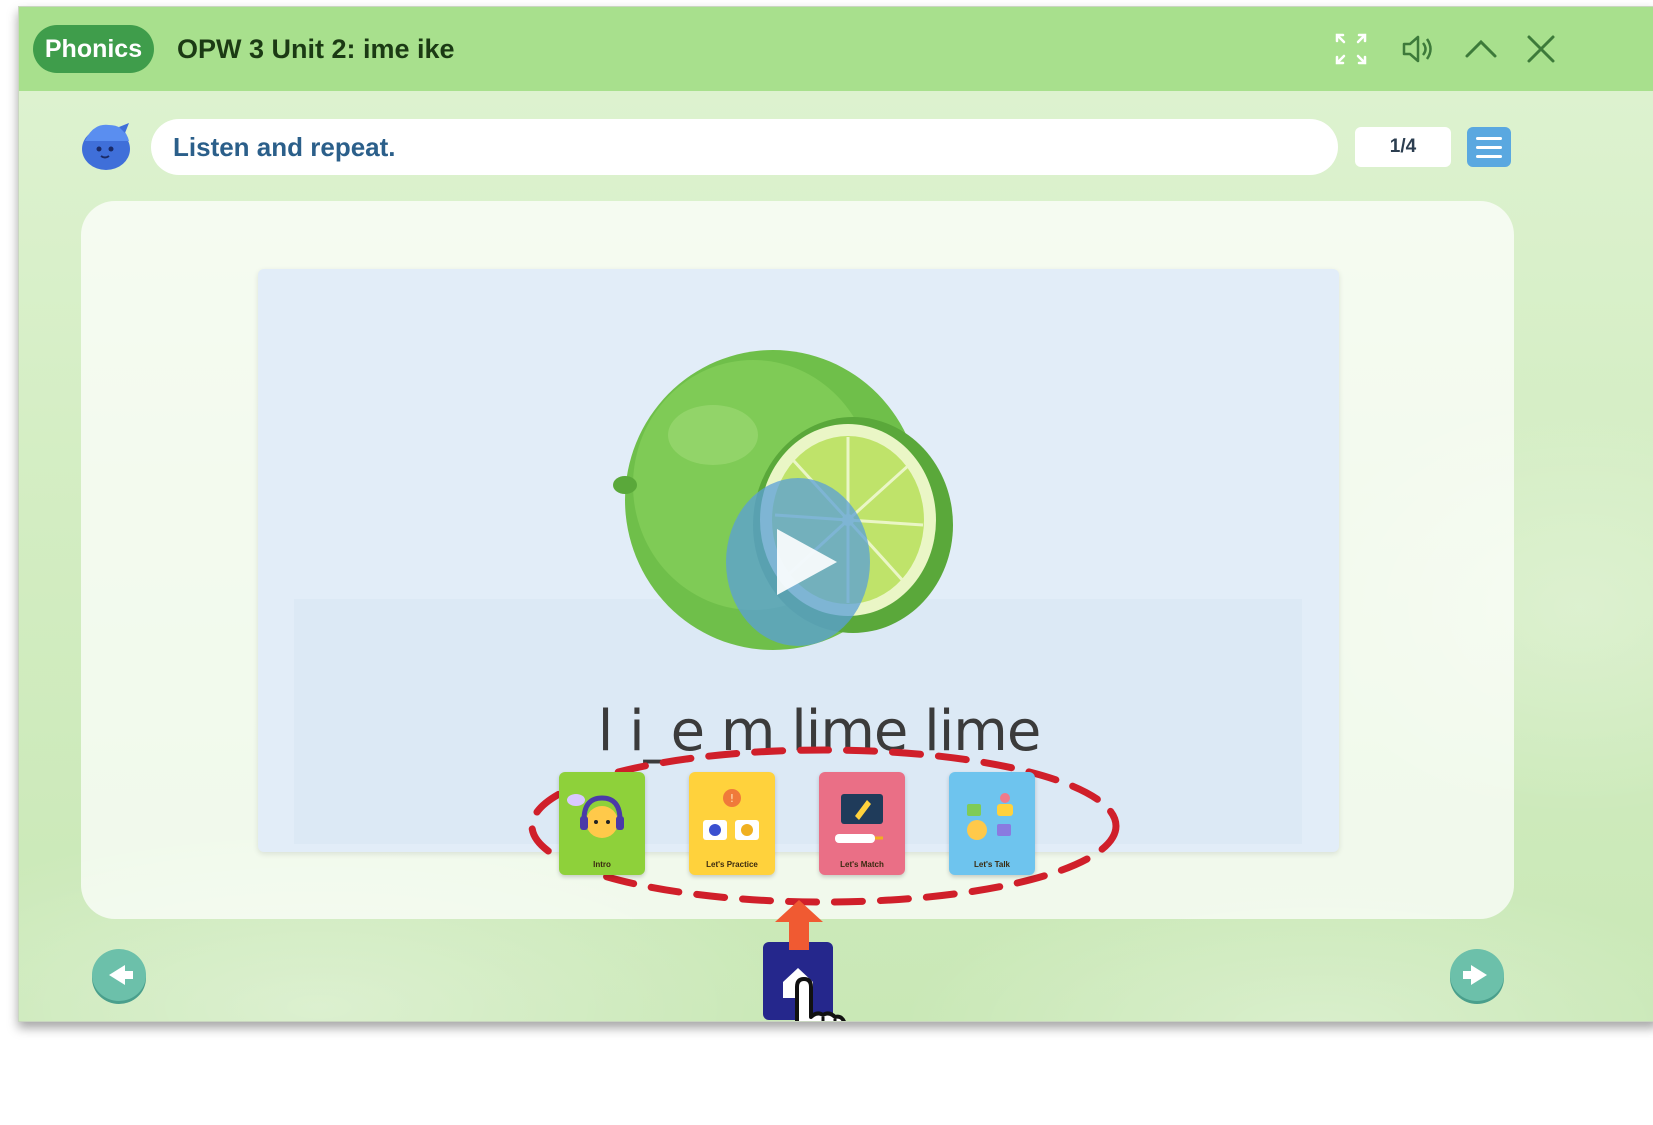  I want to click on match-icon, so click(859, 818).